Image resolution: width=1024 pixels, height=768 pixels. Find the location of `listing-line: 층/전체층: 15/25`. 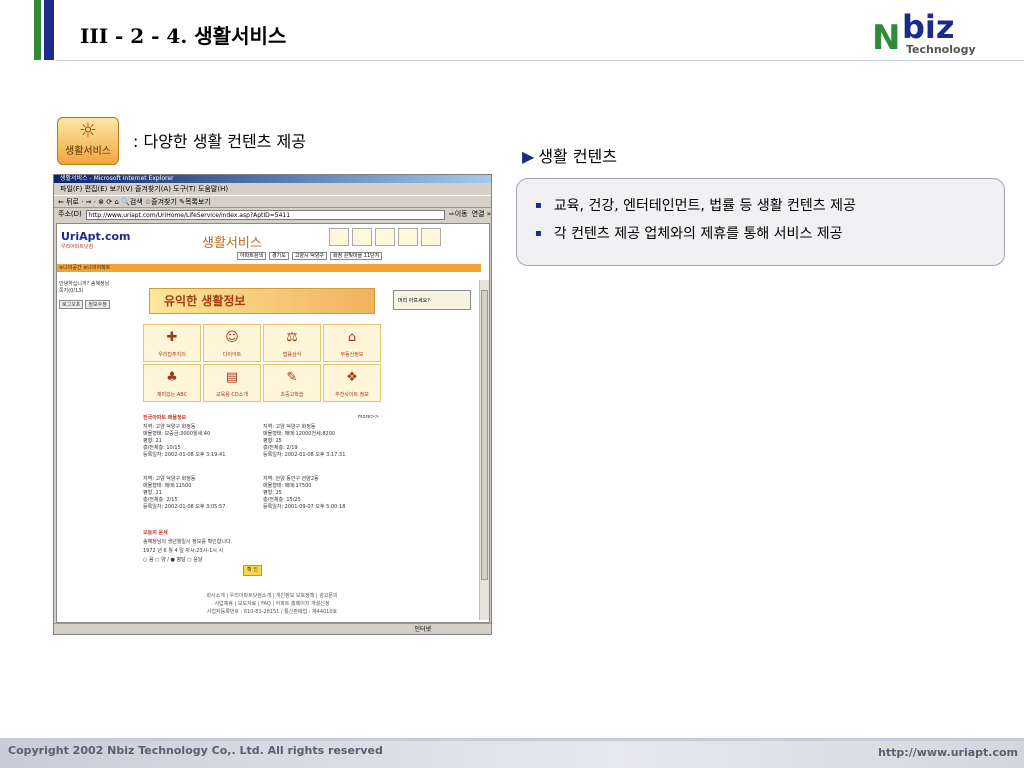

listing-line: 층/전체층: 15/25 is located at coordinates (282, 500).